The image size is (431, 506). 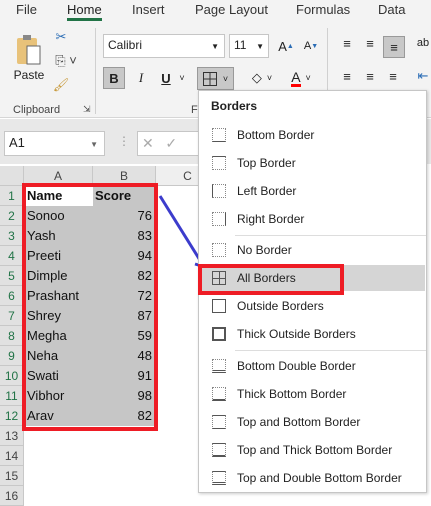 I want to click on increase-font-size-icon: A ▲, so click(x=286, y=46).